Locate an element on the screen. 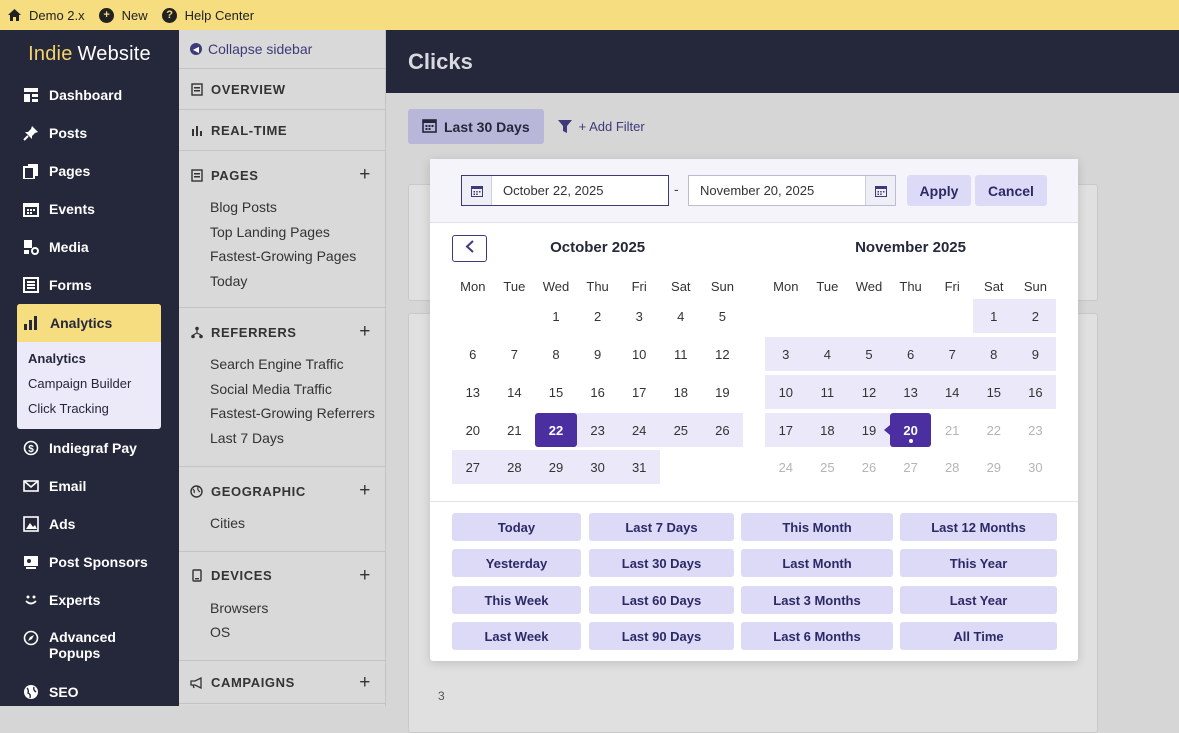 The width and height of the screenshot is (1179, 733). add-geographic-report-button: + is located at coordinates (365, 491).